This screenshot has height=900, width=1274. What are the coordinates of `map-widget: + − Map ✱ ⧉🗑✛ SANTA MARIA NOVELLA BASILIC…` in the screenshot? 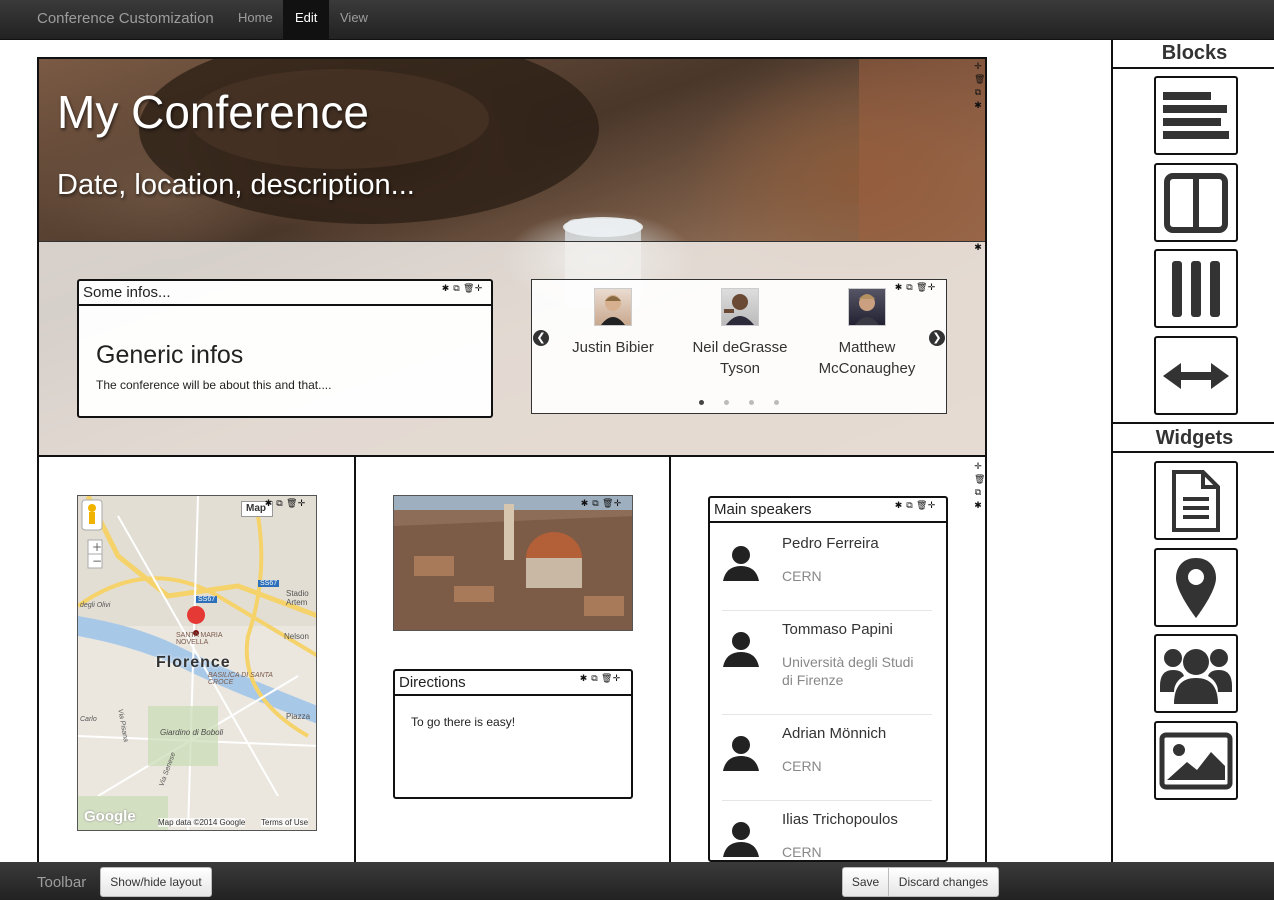 It's located at (197, 663).